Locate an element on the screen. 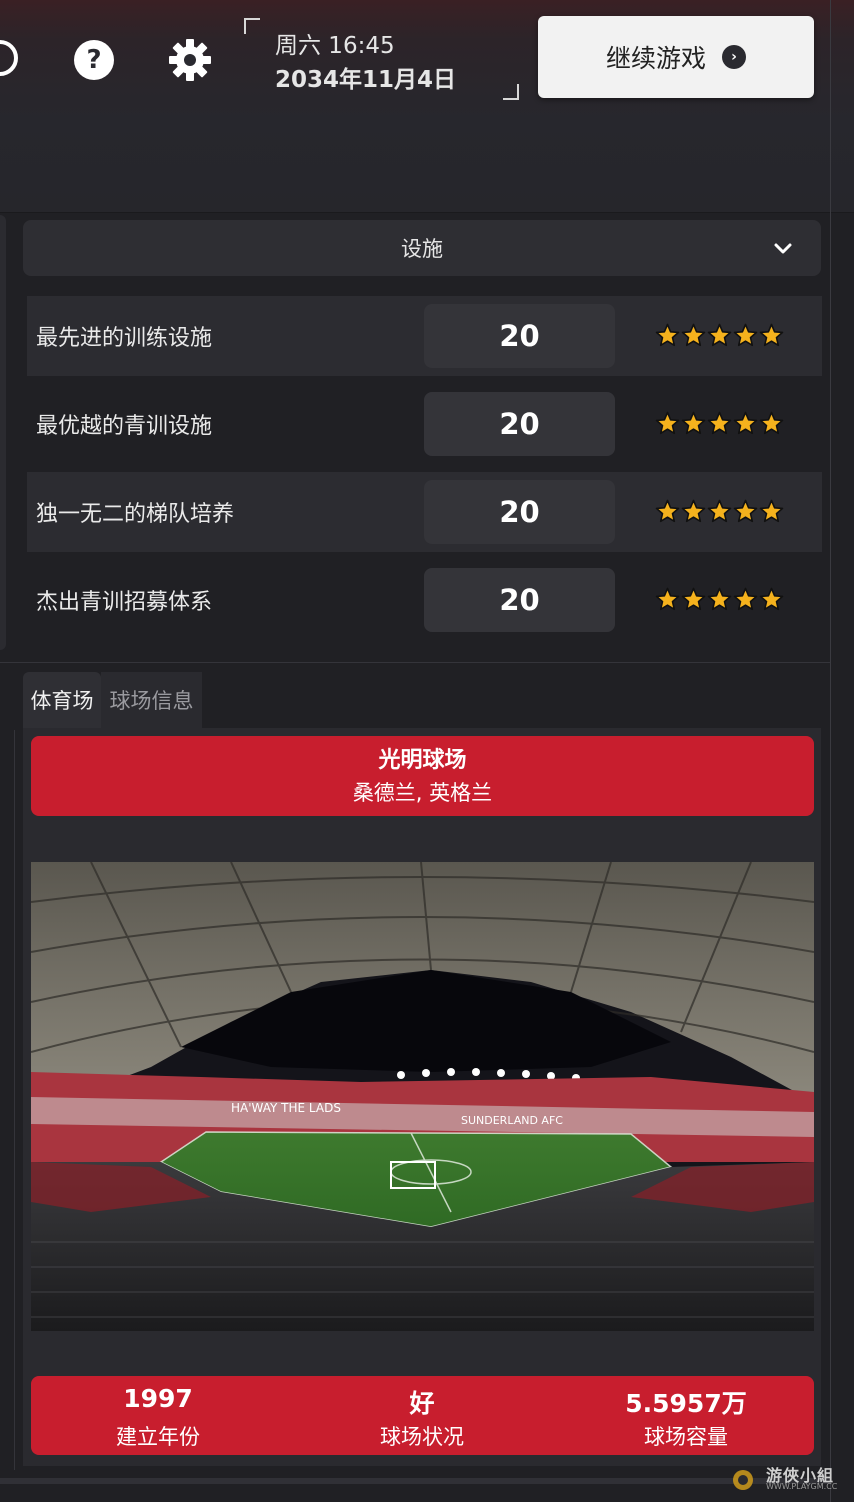 This screenshot has height=1502, width=854. question-icon: ? is located at coordinates (94, 60).